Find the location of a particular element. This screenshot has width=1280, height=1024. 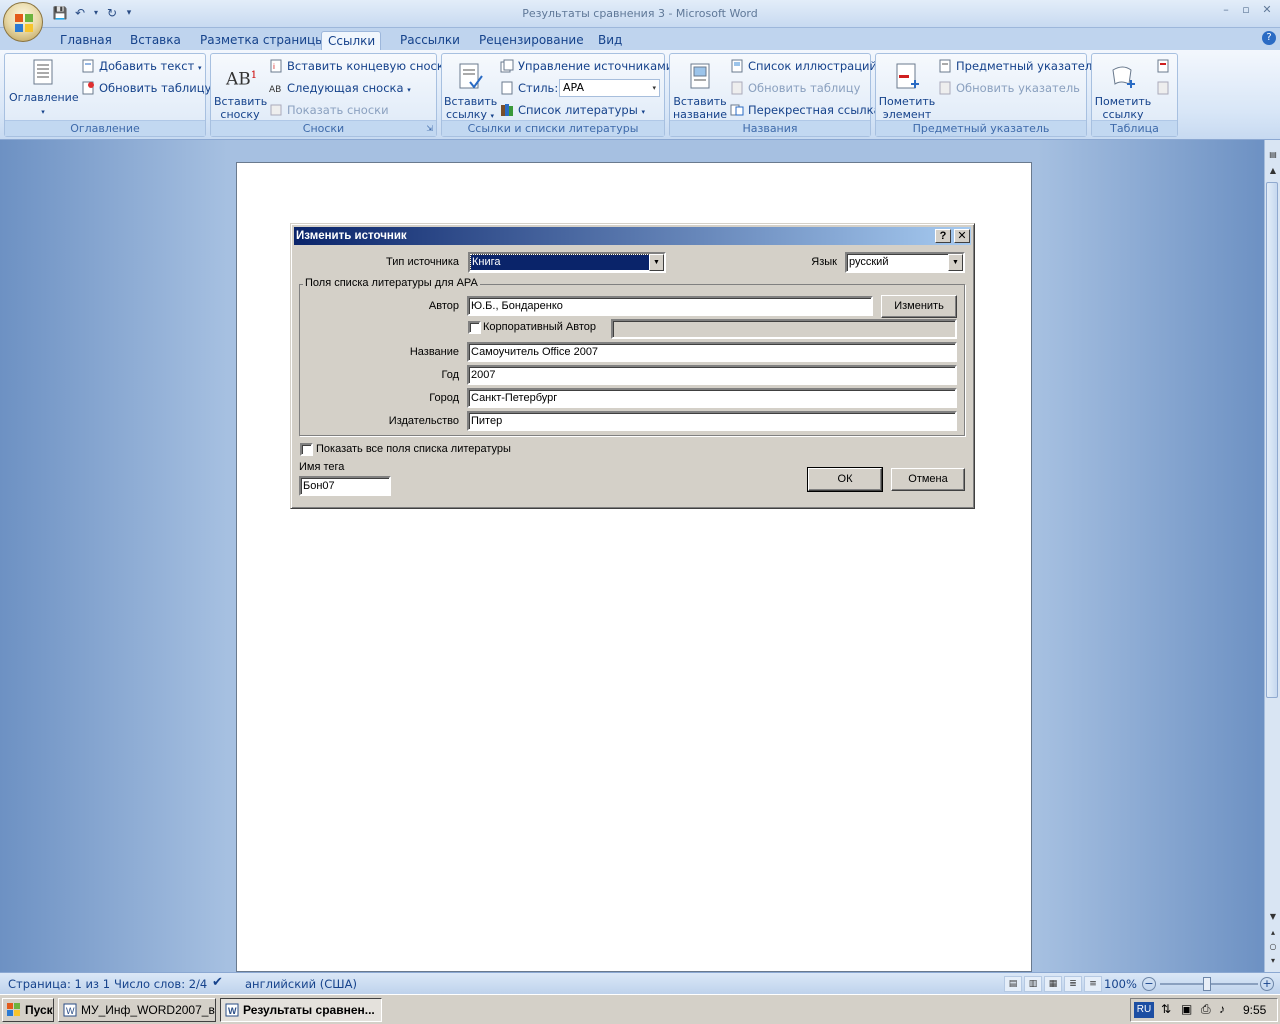

update-index-button: Обновить указатель is located at coordinates (1009, 88).